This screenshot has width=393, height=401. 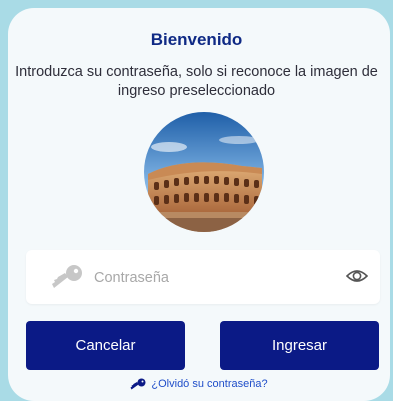 I want to click on forgot-password-link: ¿Olvidó su contraseña?, so click(x=199, y=384).